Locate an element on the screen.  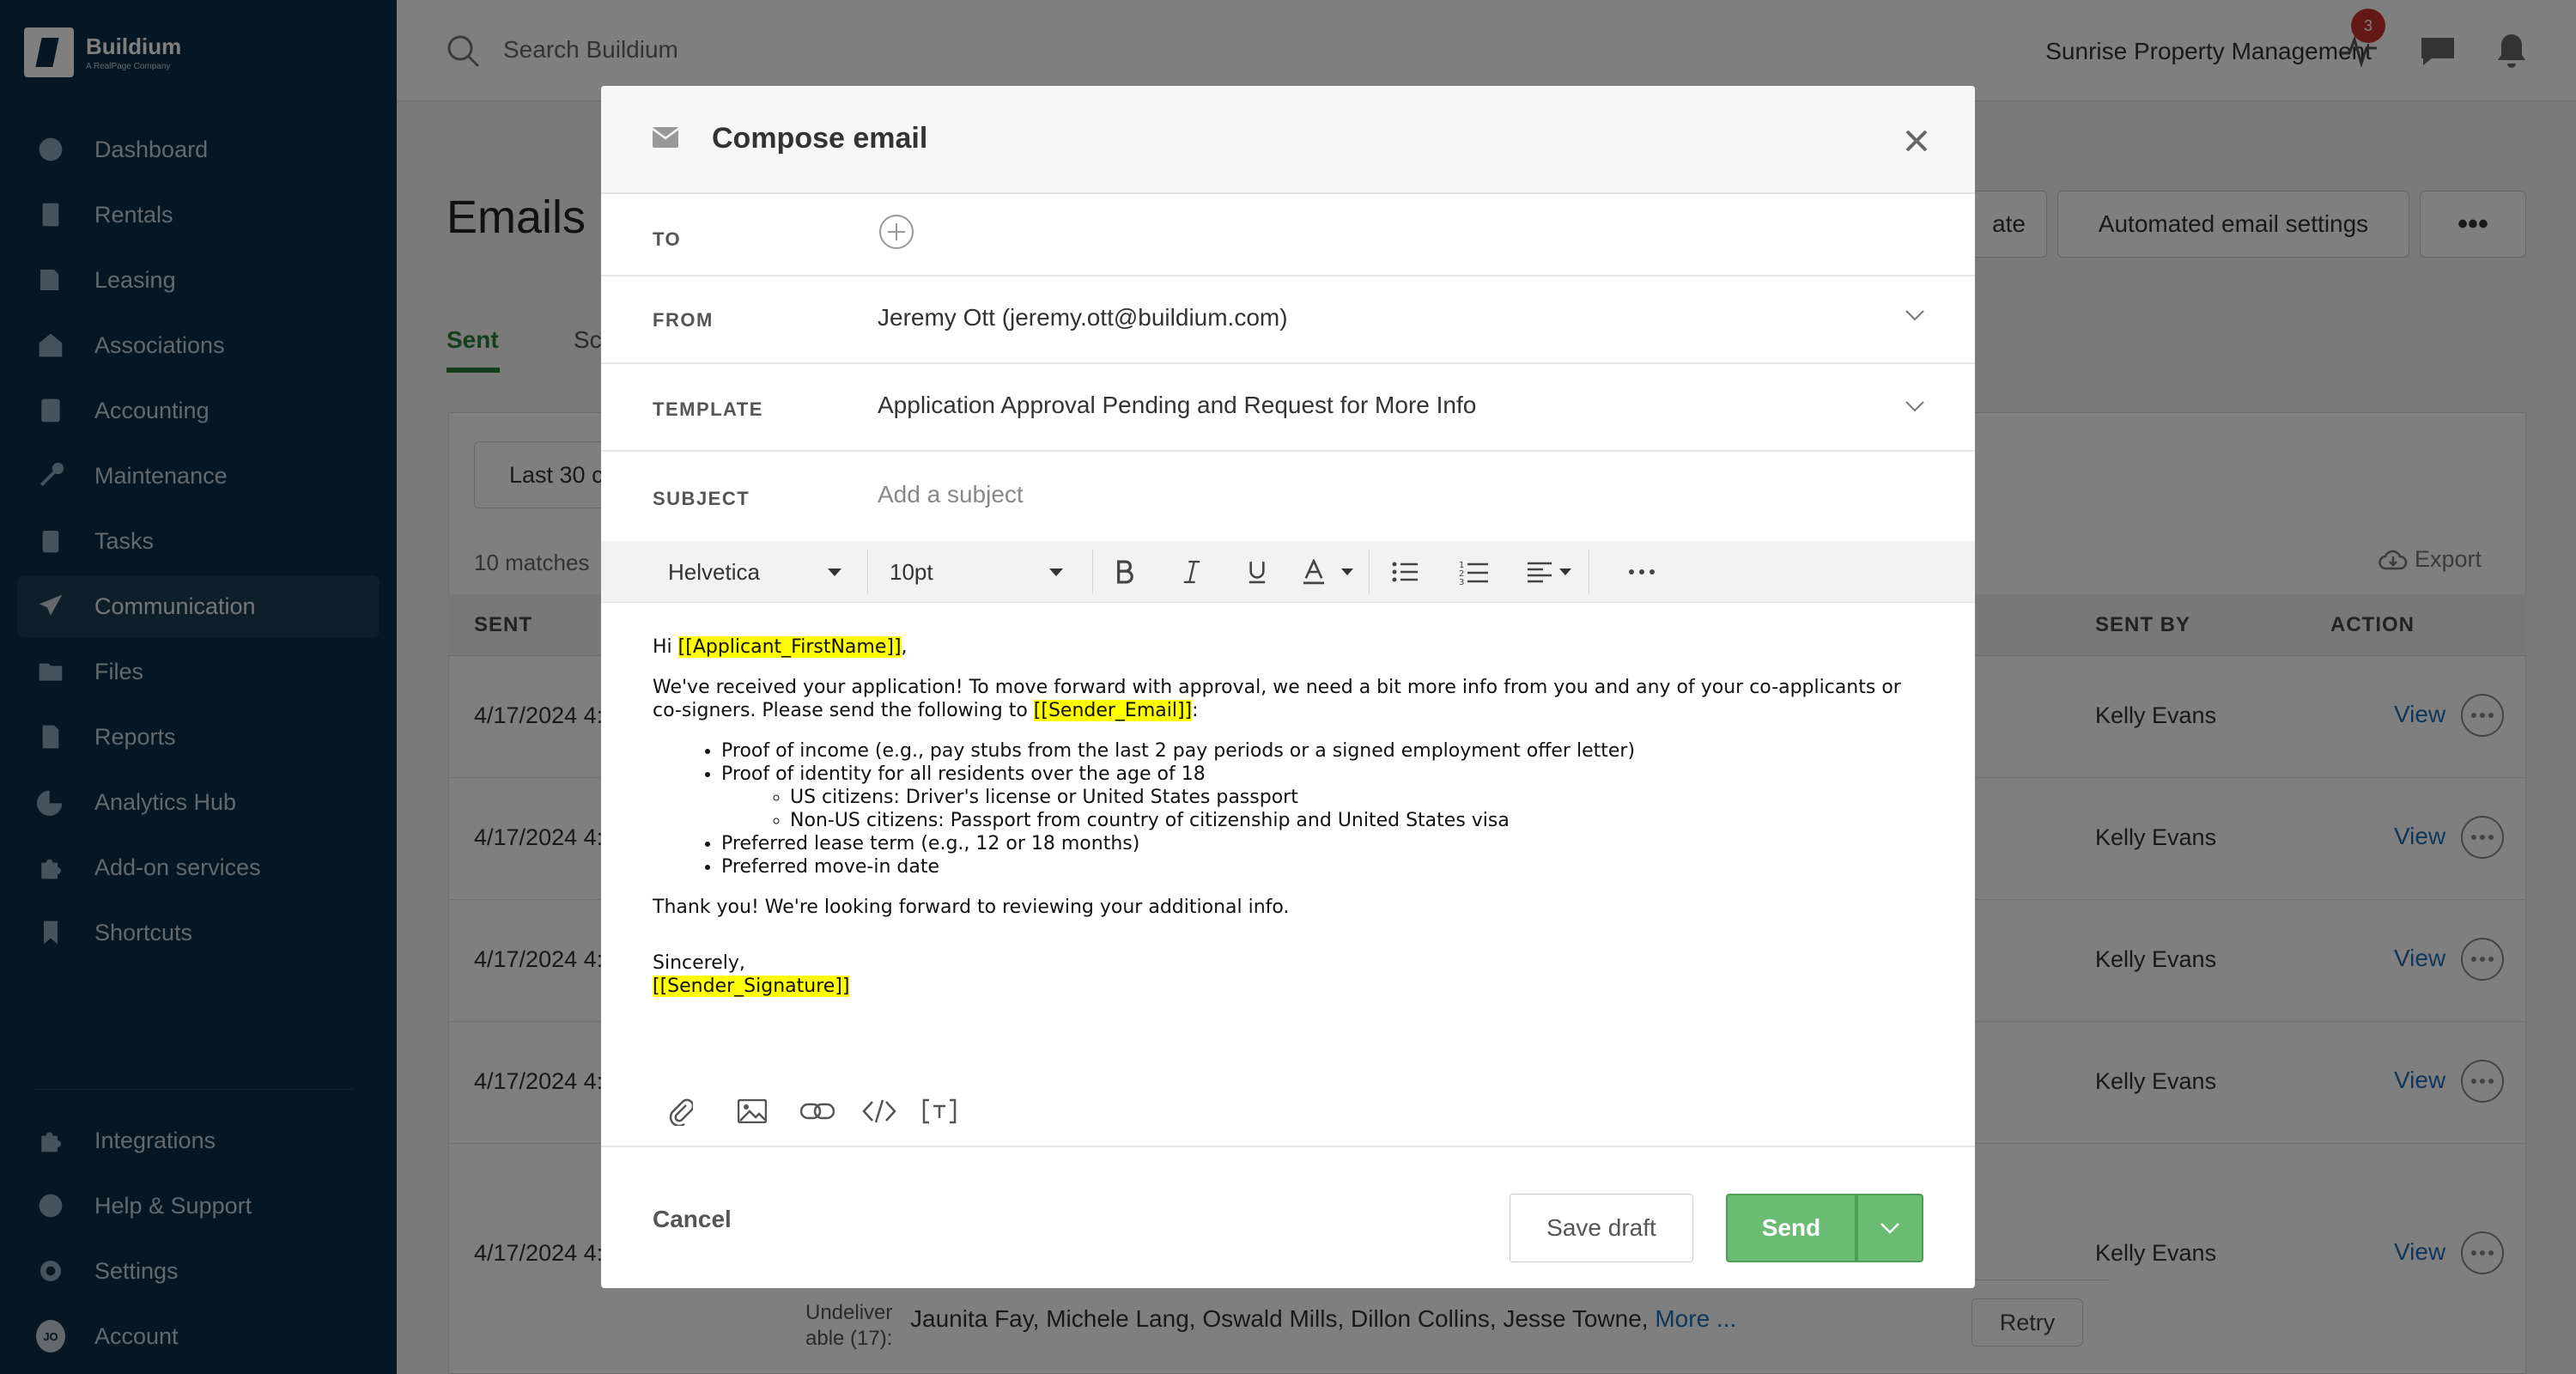
subject-label: SUBJECT is located at coordinates (702, 498).